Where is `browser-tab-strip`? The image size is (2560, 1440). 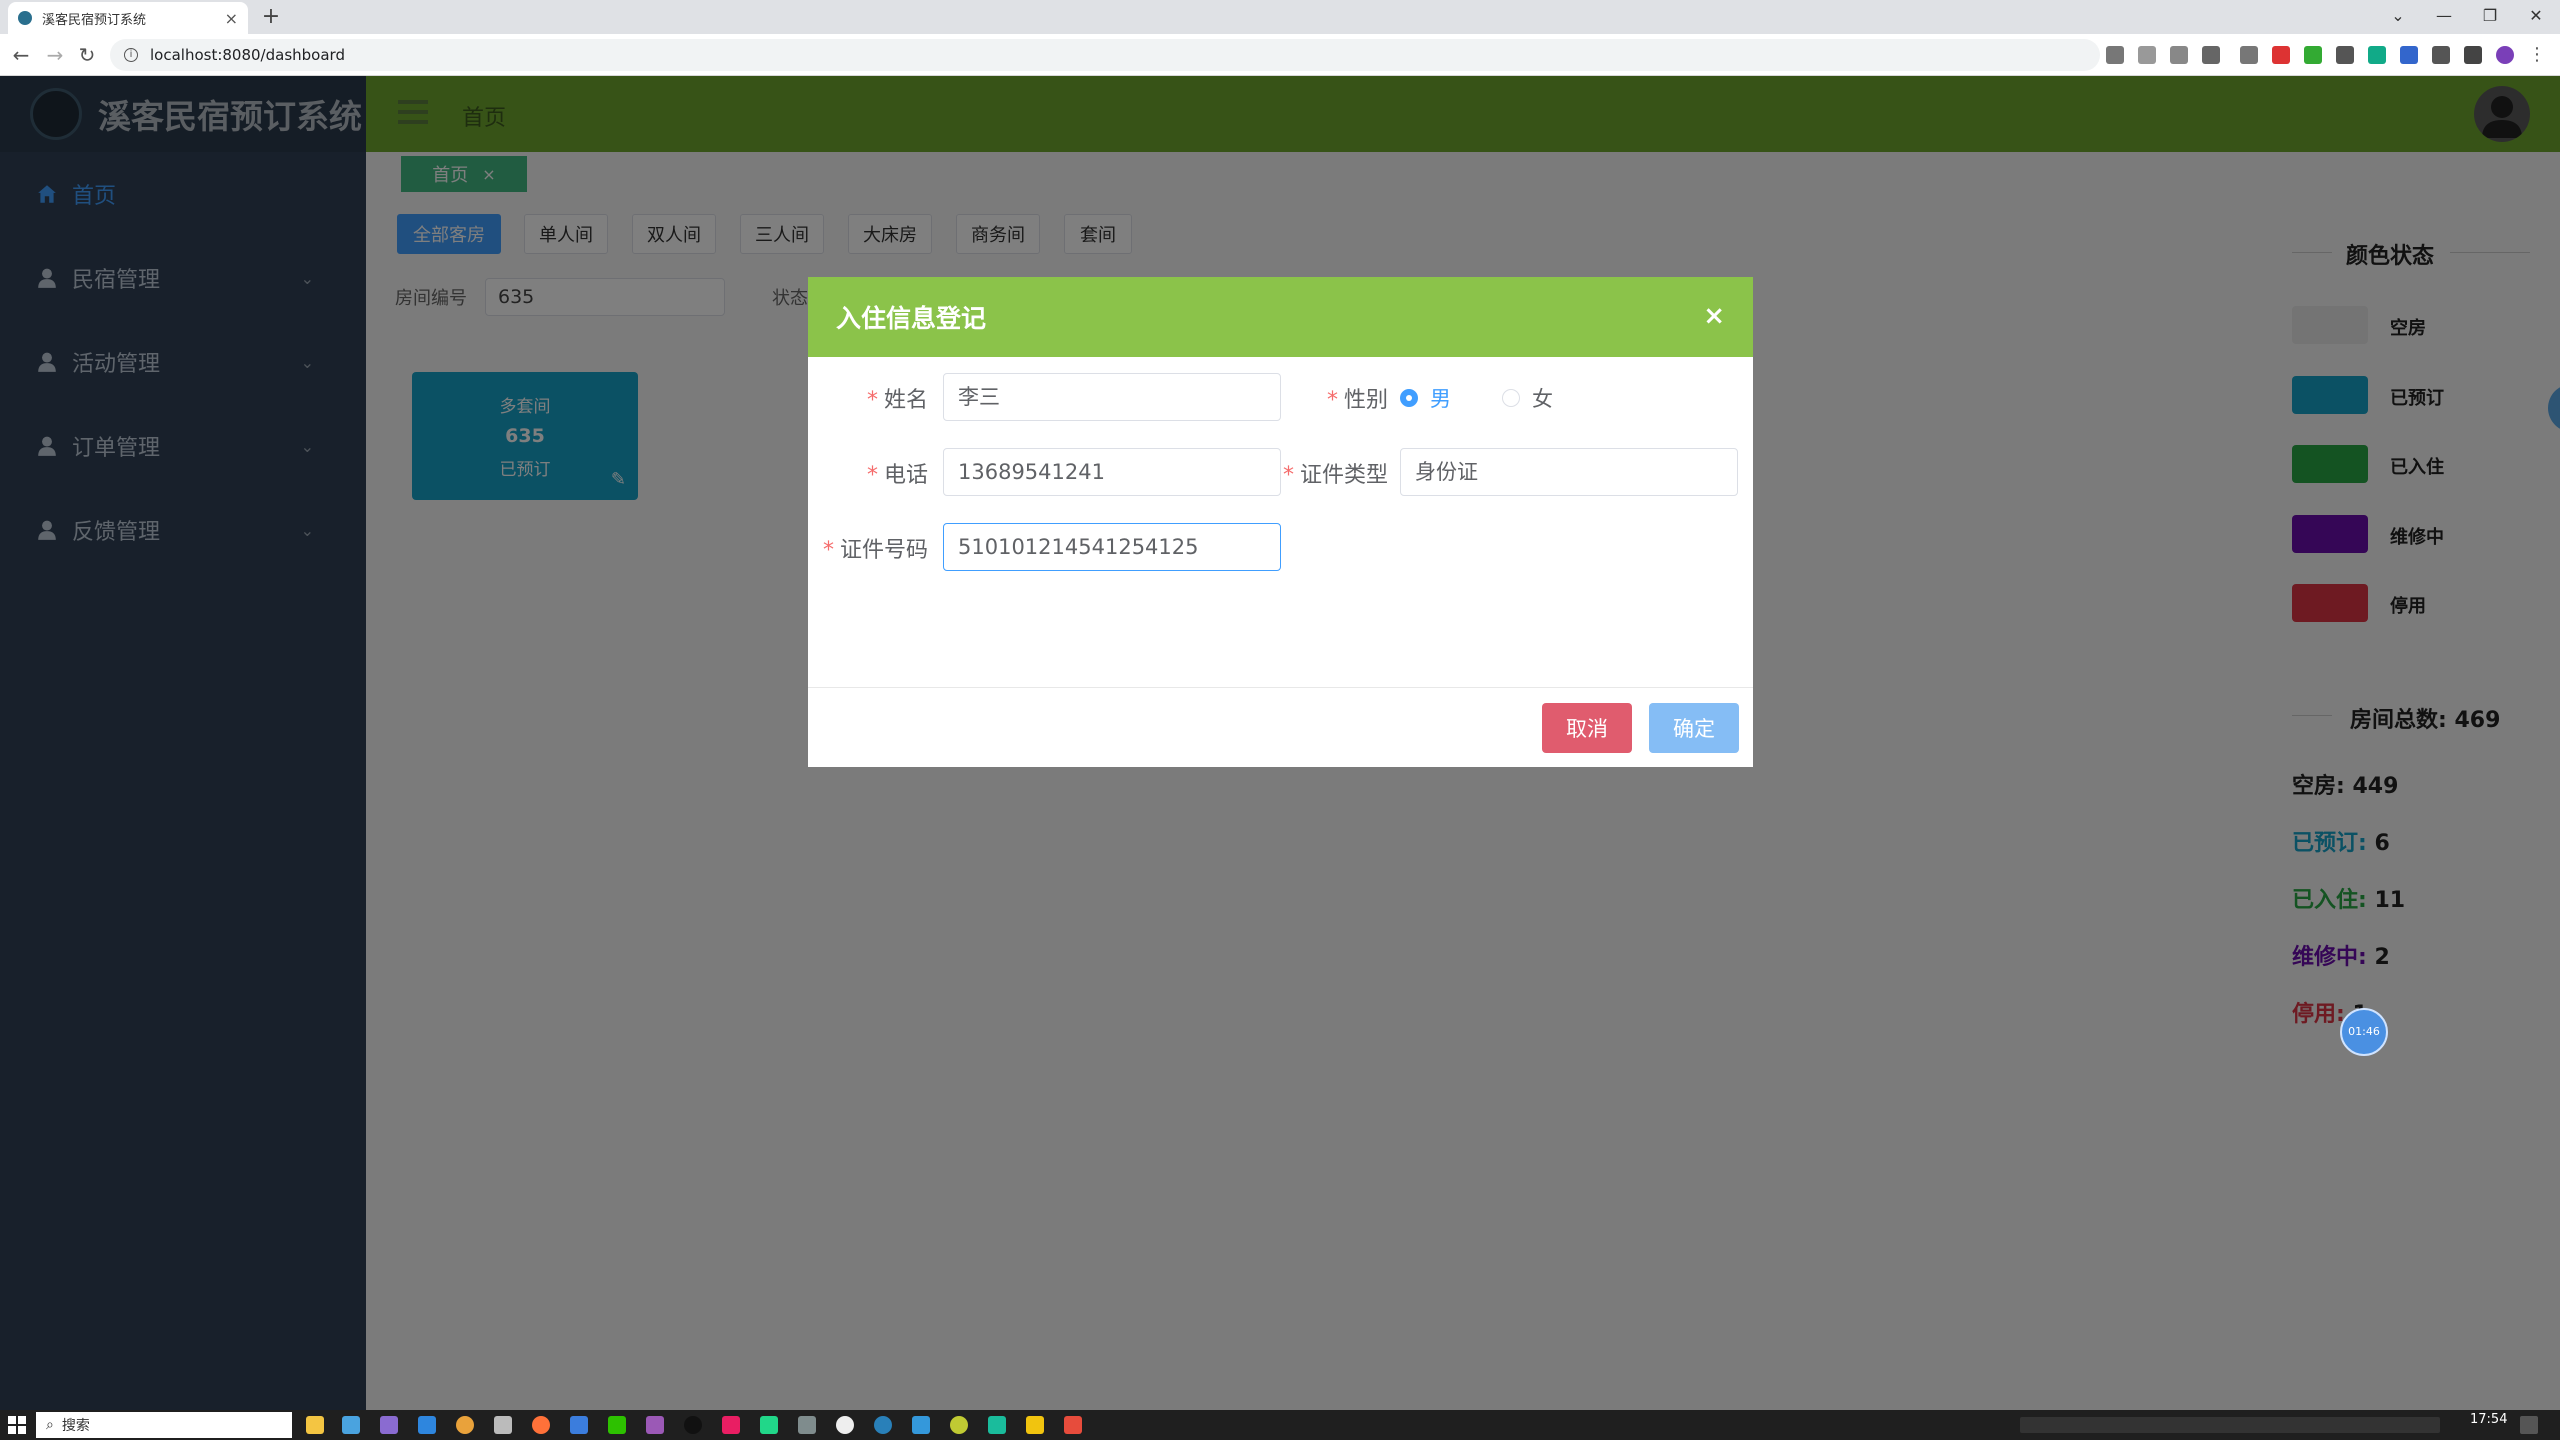
browser-tab-strip is located at coordinates (1280, 17).